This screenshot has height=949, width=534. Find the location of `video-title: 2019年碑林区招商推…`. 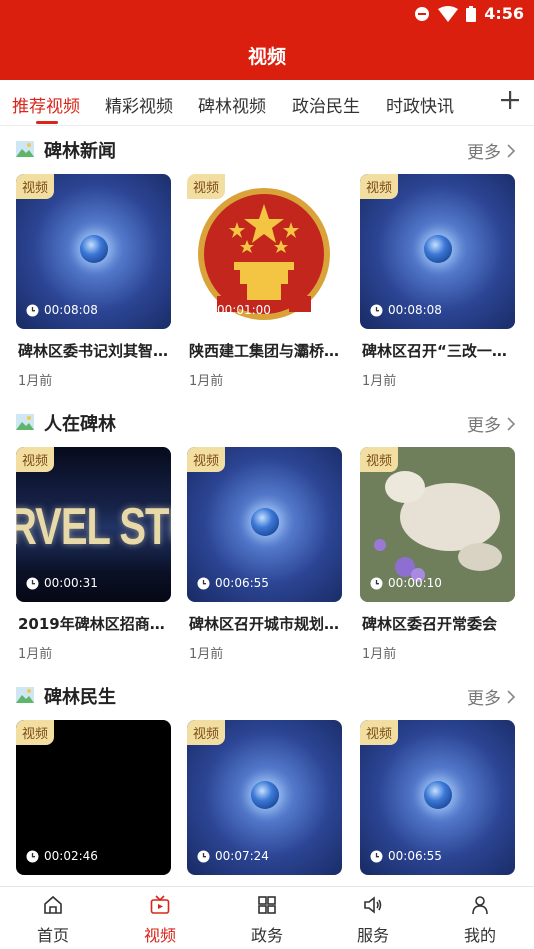

video-title: 2019年碑林区招商推… is located at coordinates (94, 623).